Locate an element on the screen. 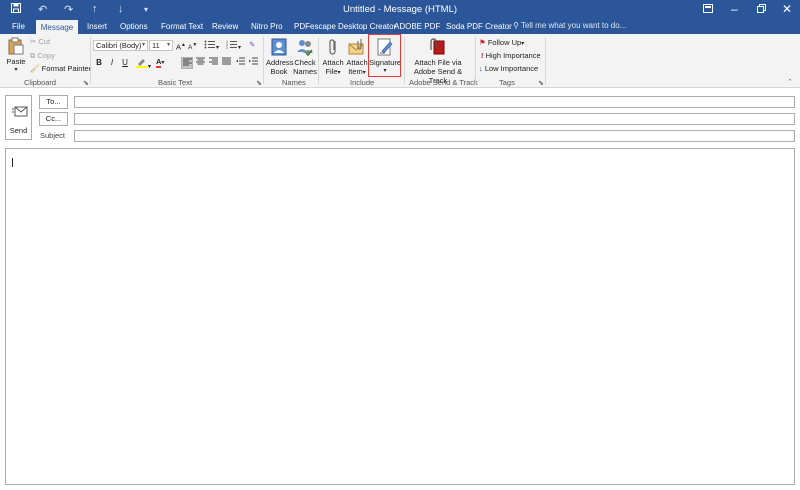 This screenshot has height=490, width=800. align-left-icon is located at coordinates (187, 62).